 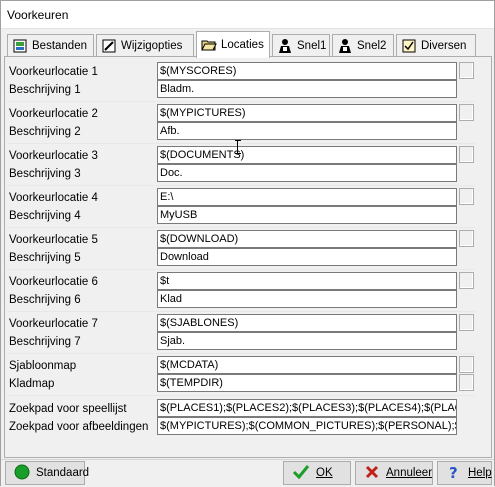 What do you see at coordinates (307, 155) in the screenshot?
I see `location-3-field: $(DOCUMENTS)` at bounding box center [307, 155].